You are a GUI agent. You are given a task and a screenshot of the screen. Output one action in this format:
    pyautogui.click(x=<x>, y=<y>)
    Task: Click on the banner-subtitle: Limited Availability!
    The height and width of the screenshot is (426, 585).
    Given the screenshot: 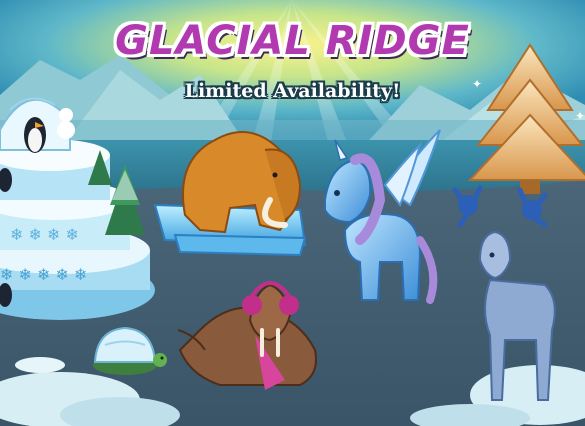 What is the action you would take?
    pyautogui.click(x=292, y=91)
    